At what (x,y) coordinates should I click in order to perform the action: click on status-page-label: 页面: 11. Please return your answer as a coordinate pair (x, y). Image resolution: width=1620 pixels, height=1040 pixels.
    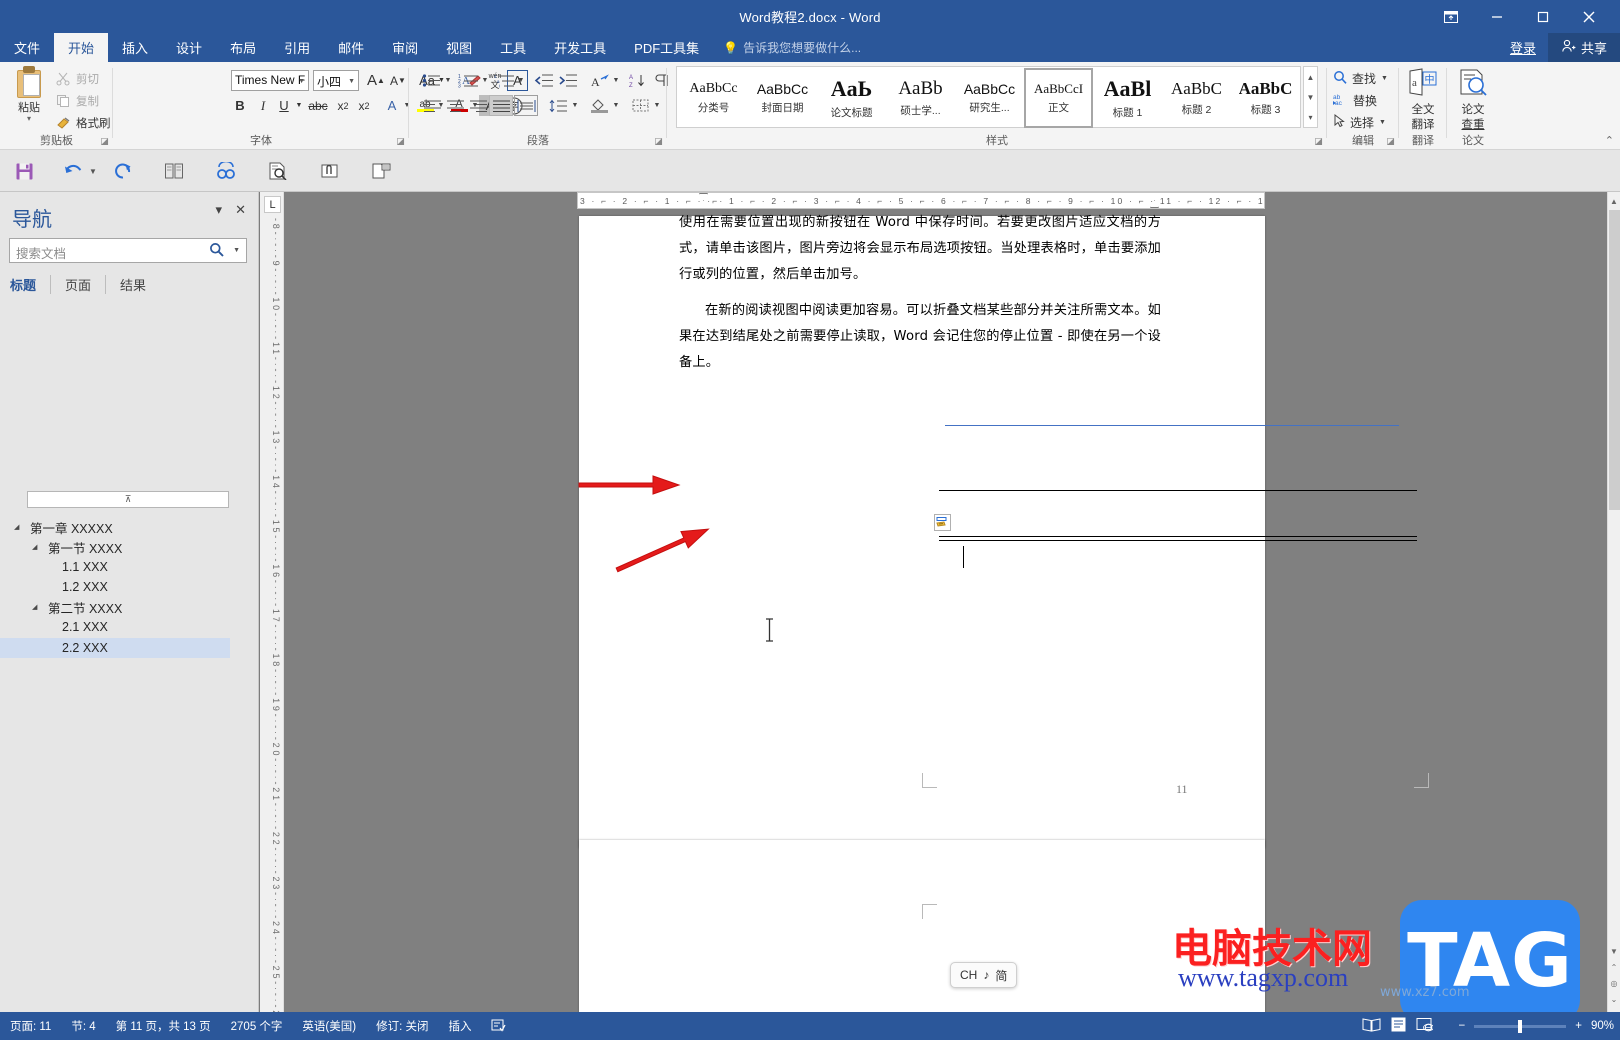
    Looking at the image, I should click on (30, 1026).